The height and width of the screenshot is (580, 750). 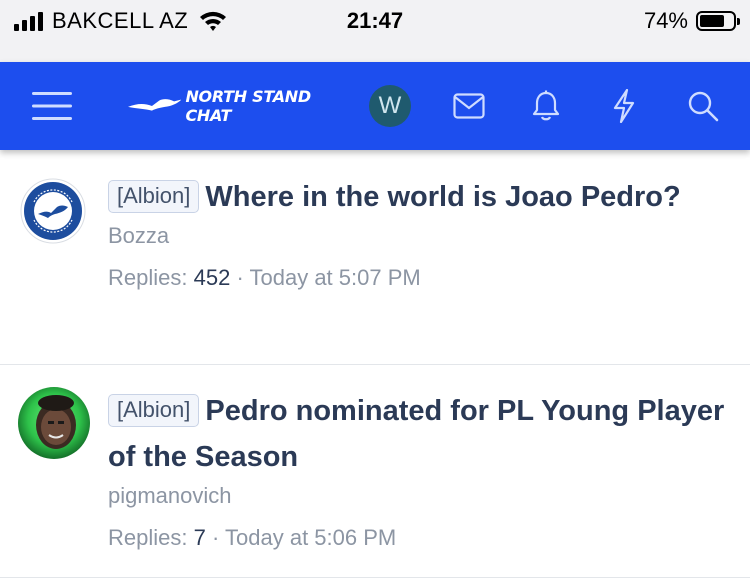 I want to click on last-post-time: Today at 5:07 PM, so click(x=335, y=277).